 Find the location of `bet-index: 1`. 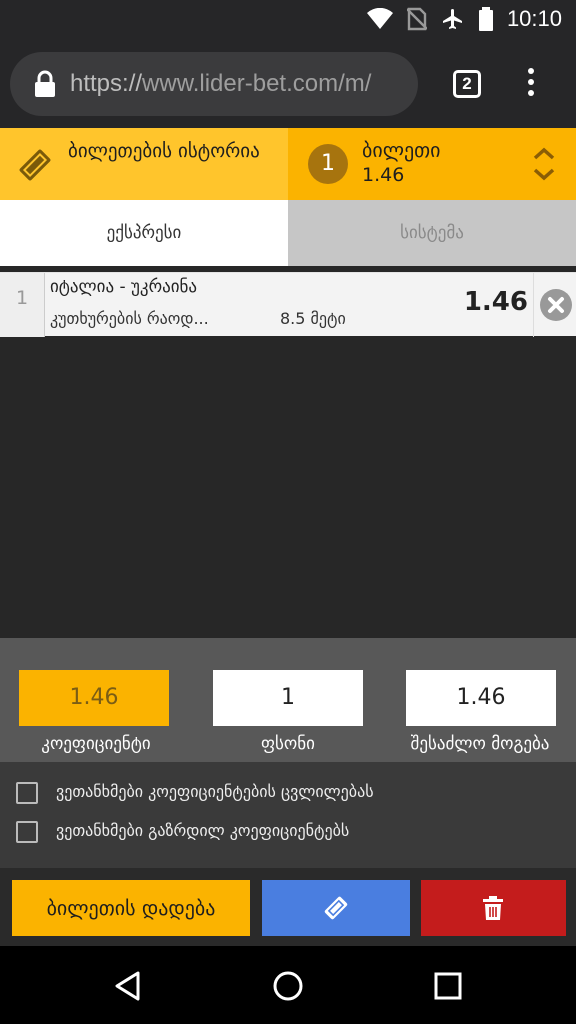

bet-index: 1 is located at coordinates (22, 305).